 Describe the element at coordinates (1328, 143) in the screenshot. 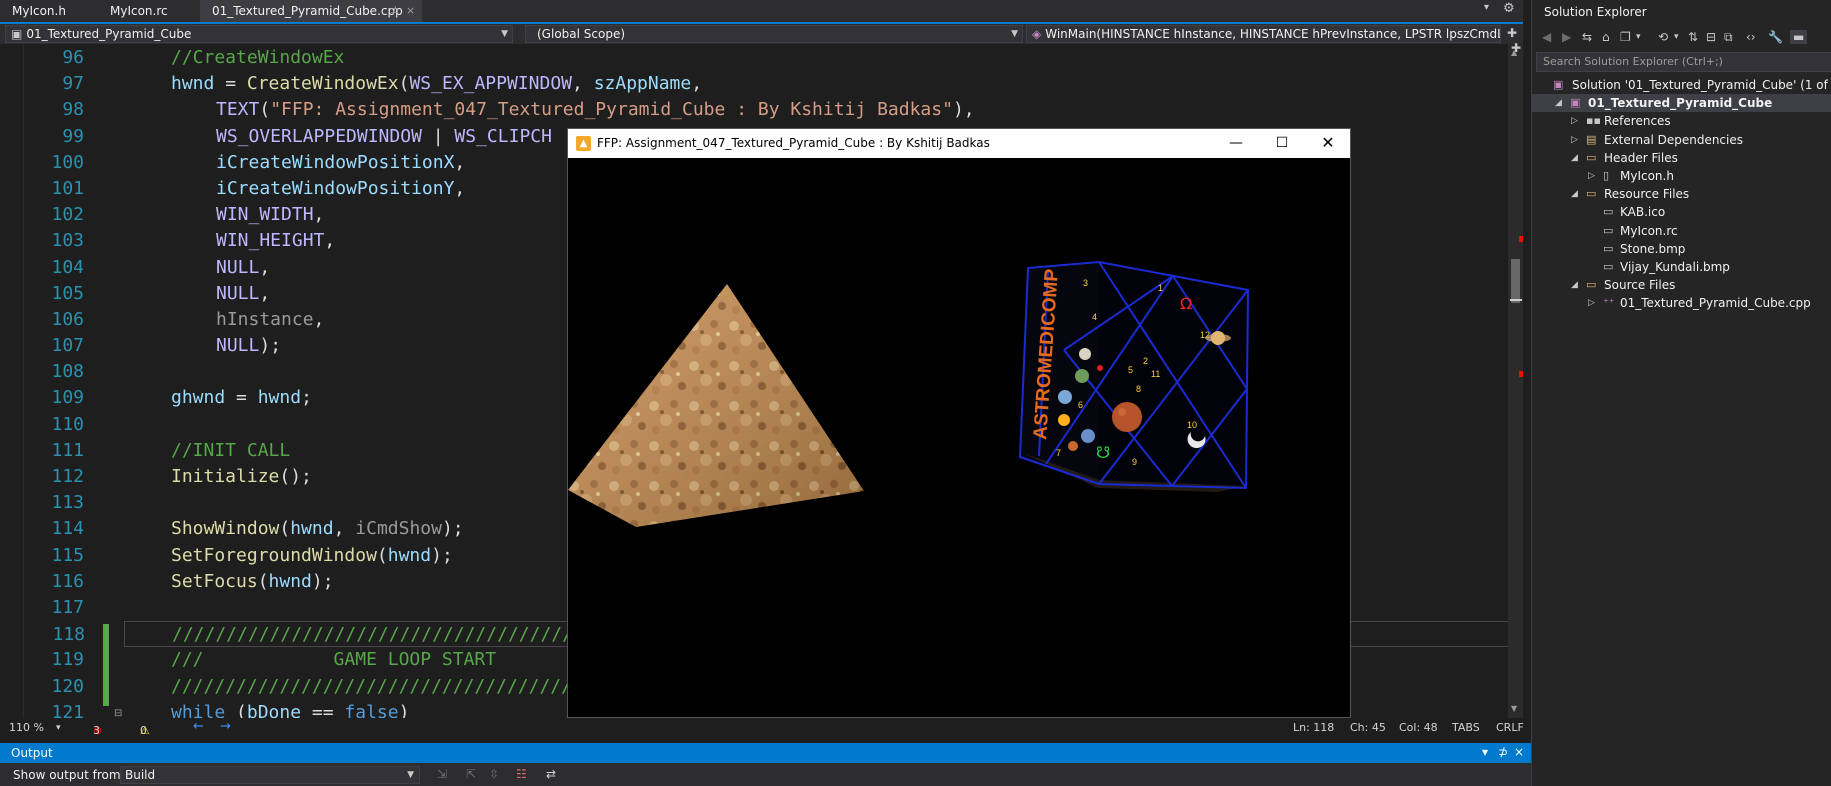

I see `close-button: ✕` at that location.